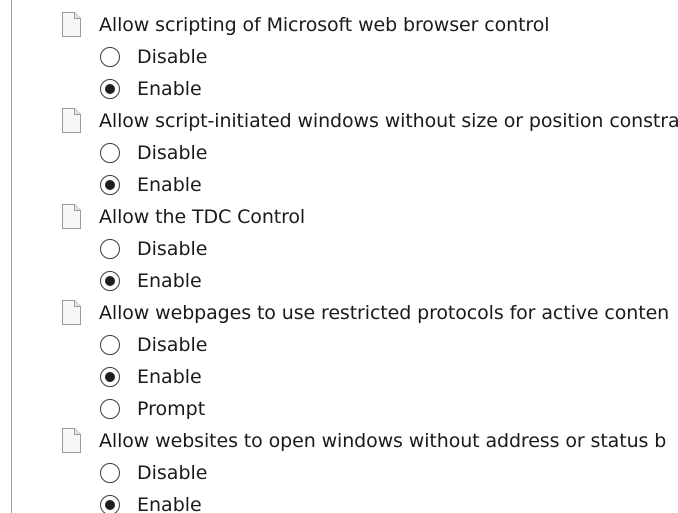  What do you see at coordinates (345, 411) in the screenshot?
I see `radio-option: Prompt` at bounding box center [345, 411].